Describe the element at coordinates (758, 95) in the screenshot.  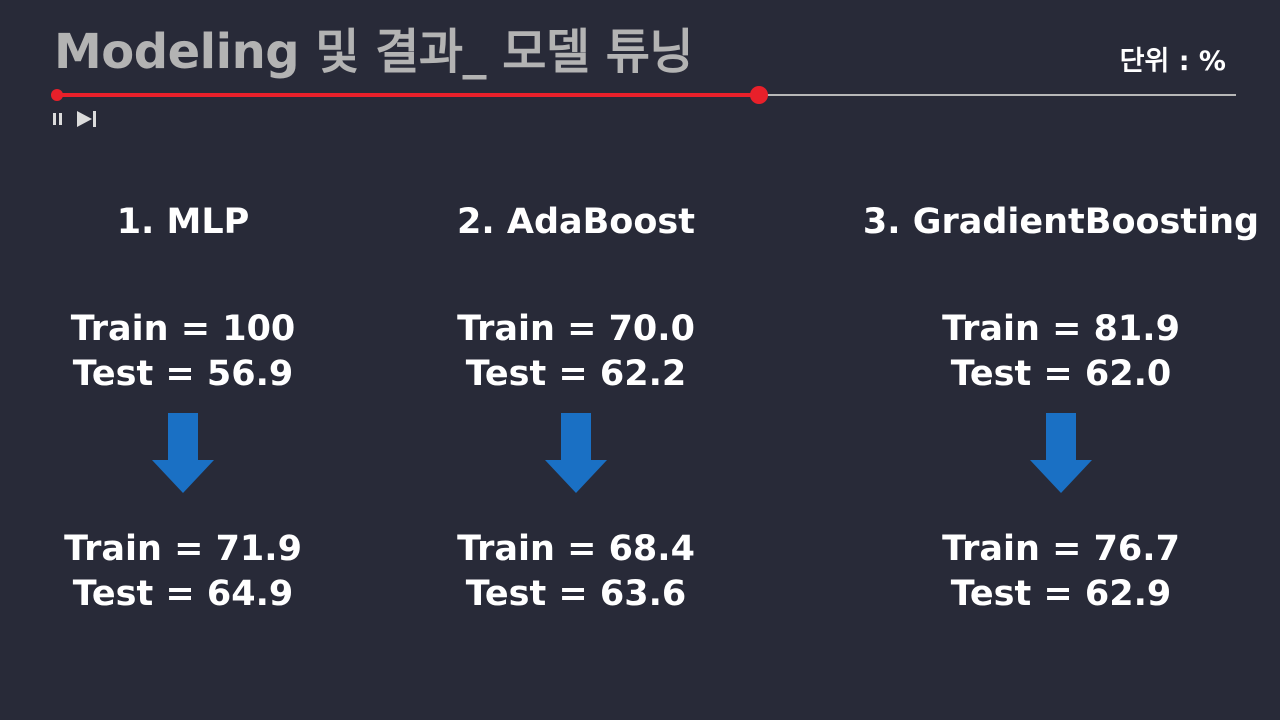
I see `progress-scrubber-knob` at that location.